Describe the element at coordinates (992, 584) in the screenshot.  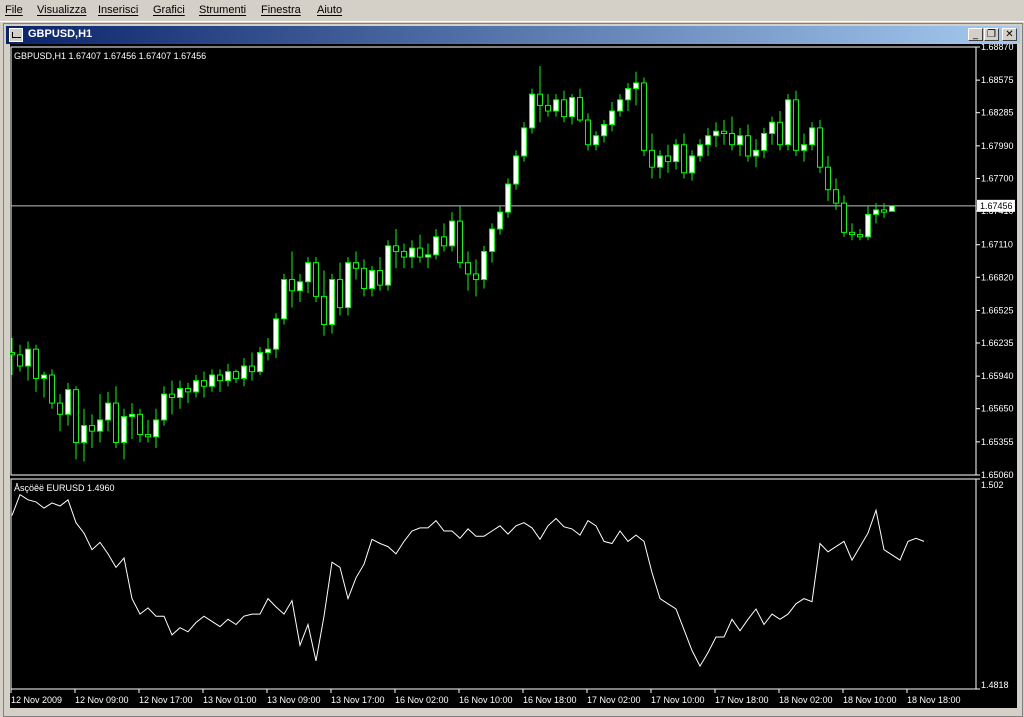
I see `indicator-axis: 1.502 1.4818` at that location.